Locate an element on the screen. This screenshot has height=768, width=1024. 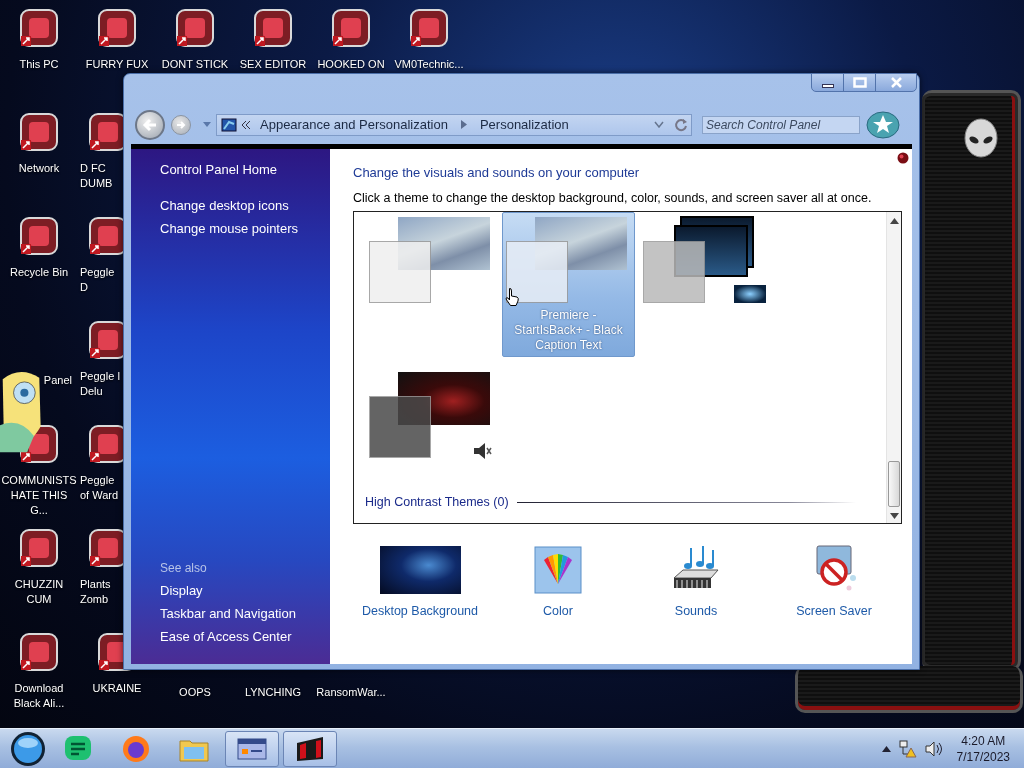
speaker-icon is located at coordinates (933, 749).